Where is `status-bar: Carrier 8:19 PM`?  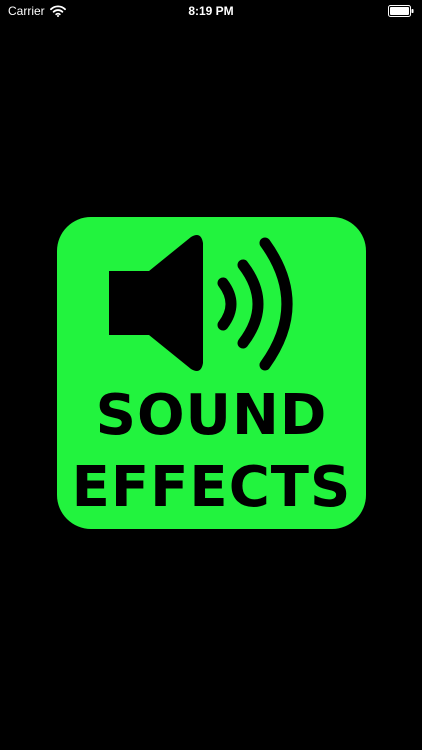 status-bar: Carrier 8:19 PM is located at coordinates (211, 11).